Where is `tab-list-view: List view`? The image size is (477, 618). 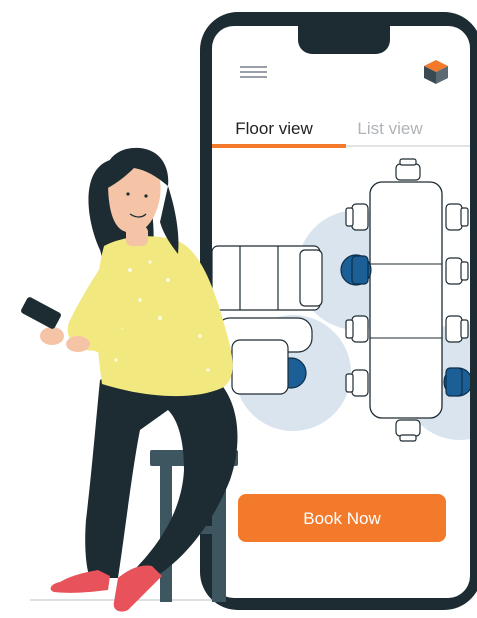 tab-list-view: List view is located at coordinates (390, 128).